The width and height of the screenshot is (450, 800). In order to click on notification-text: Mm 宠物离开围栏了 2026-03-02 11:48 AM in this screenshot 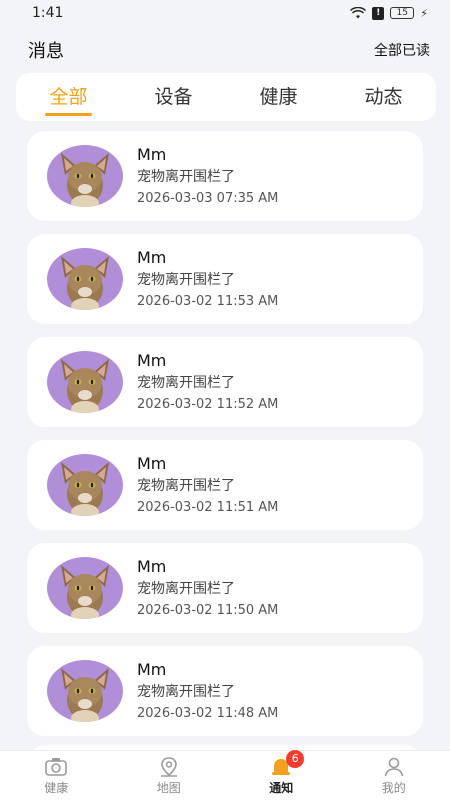, I will do `click(207, 691)`.